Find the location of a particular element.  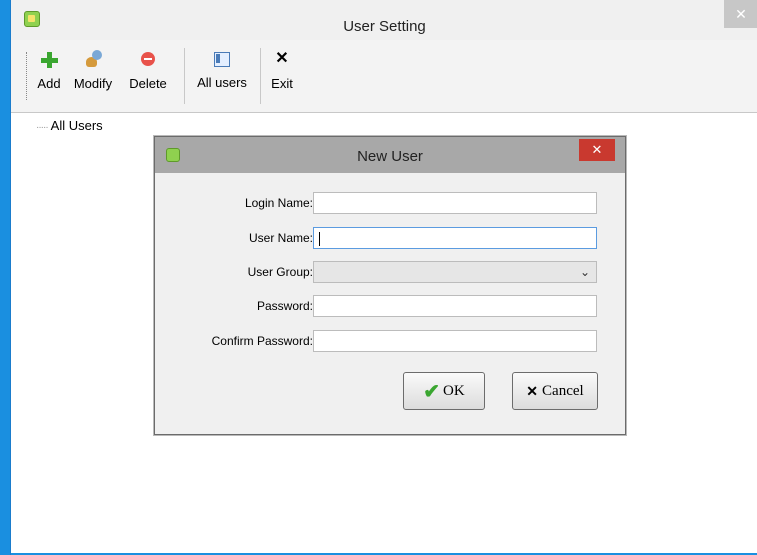

login-name-row: Login Name: is located at coordinates (390, 203).